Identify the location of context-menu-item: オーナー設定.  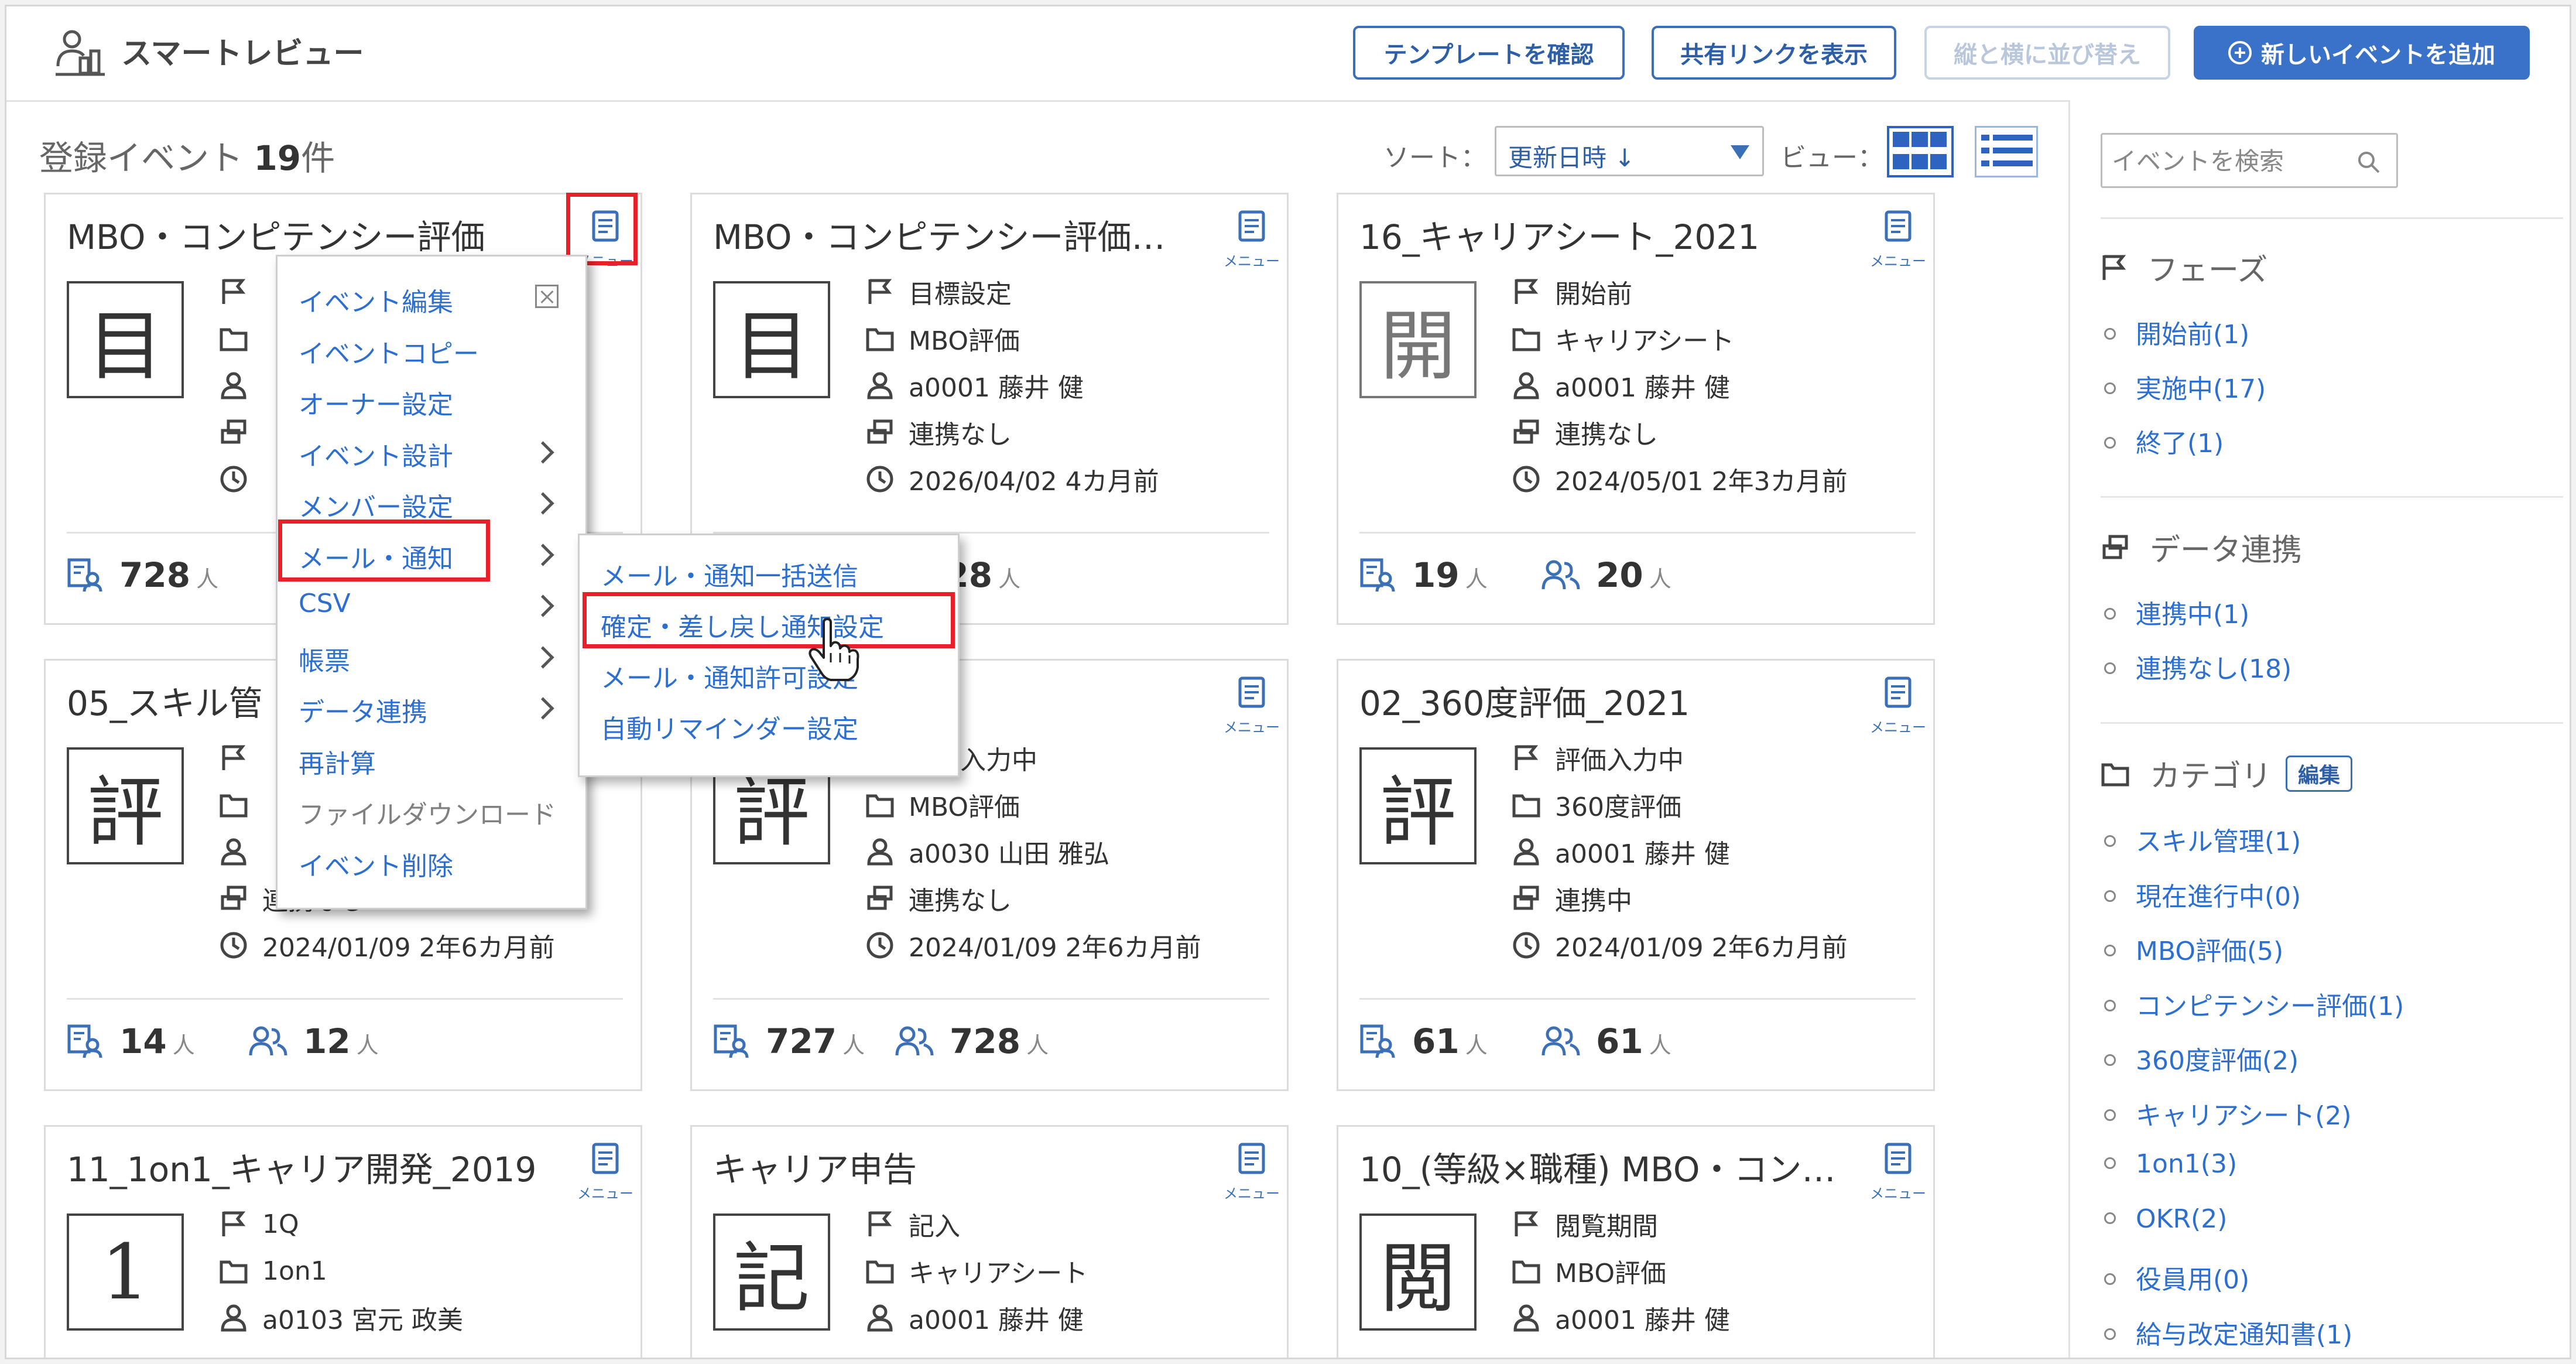
(376, 402).